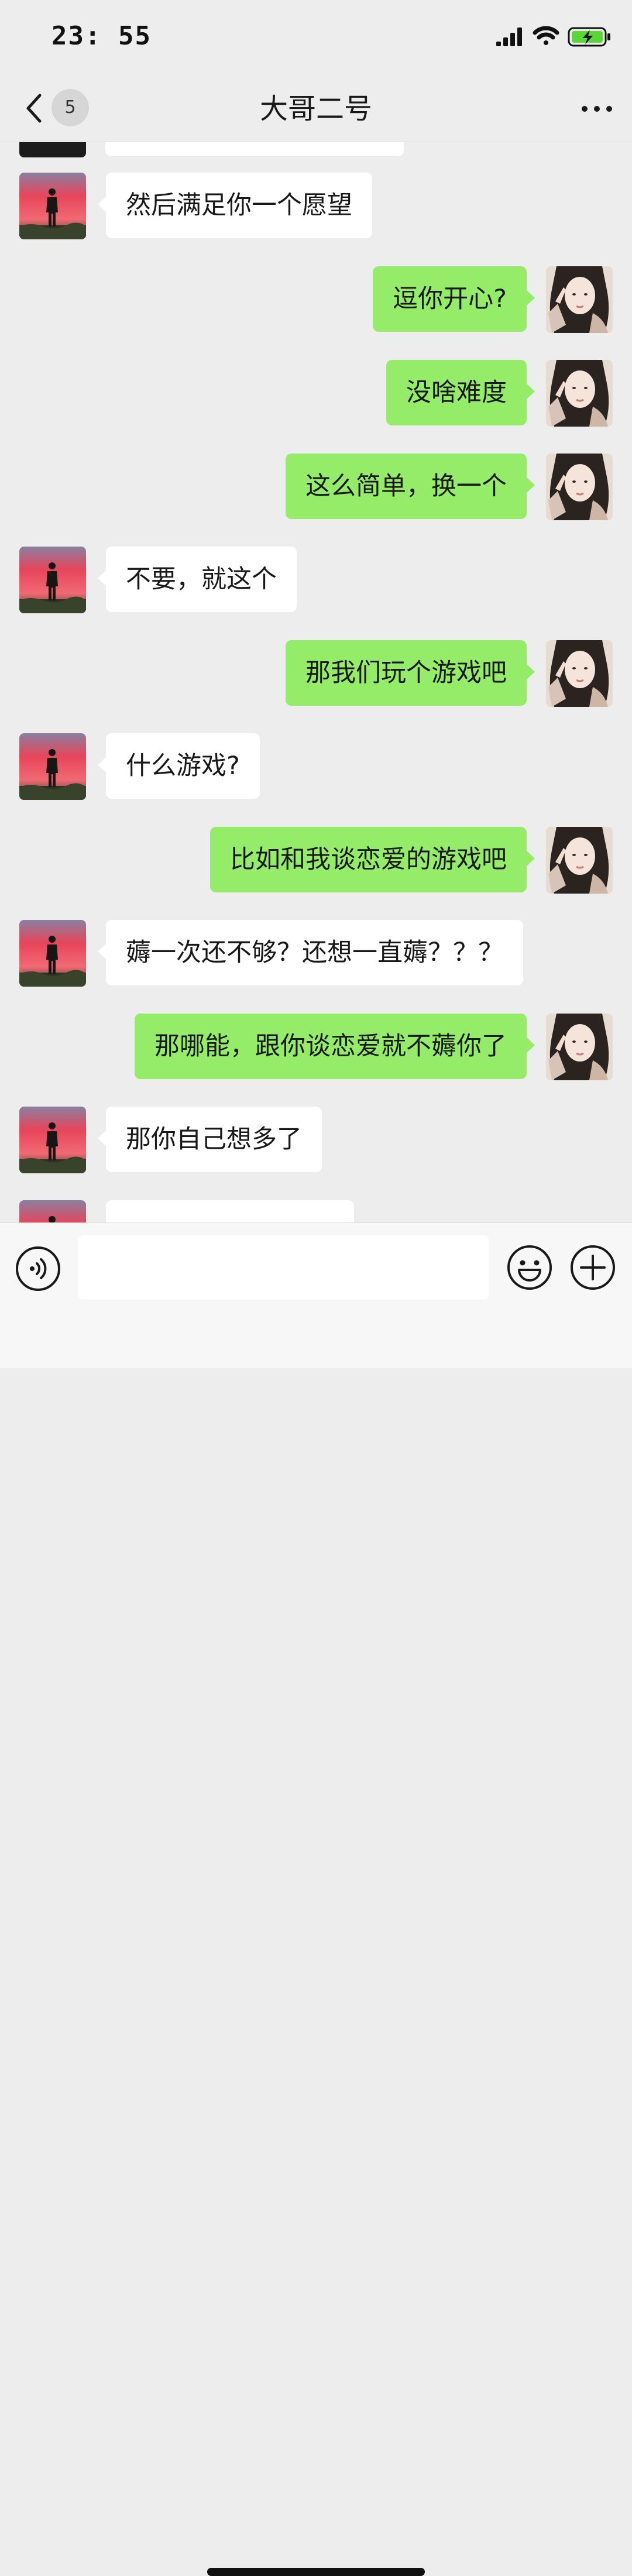  Describe the element at coordinates (235, 206) in the screenshot. I see `message-bubble: 然后满足你一个愿望` at that location.